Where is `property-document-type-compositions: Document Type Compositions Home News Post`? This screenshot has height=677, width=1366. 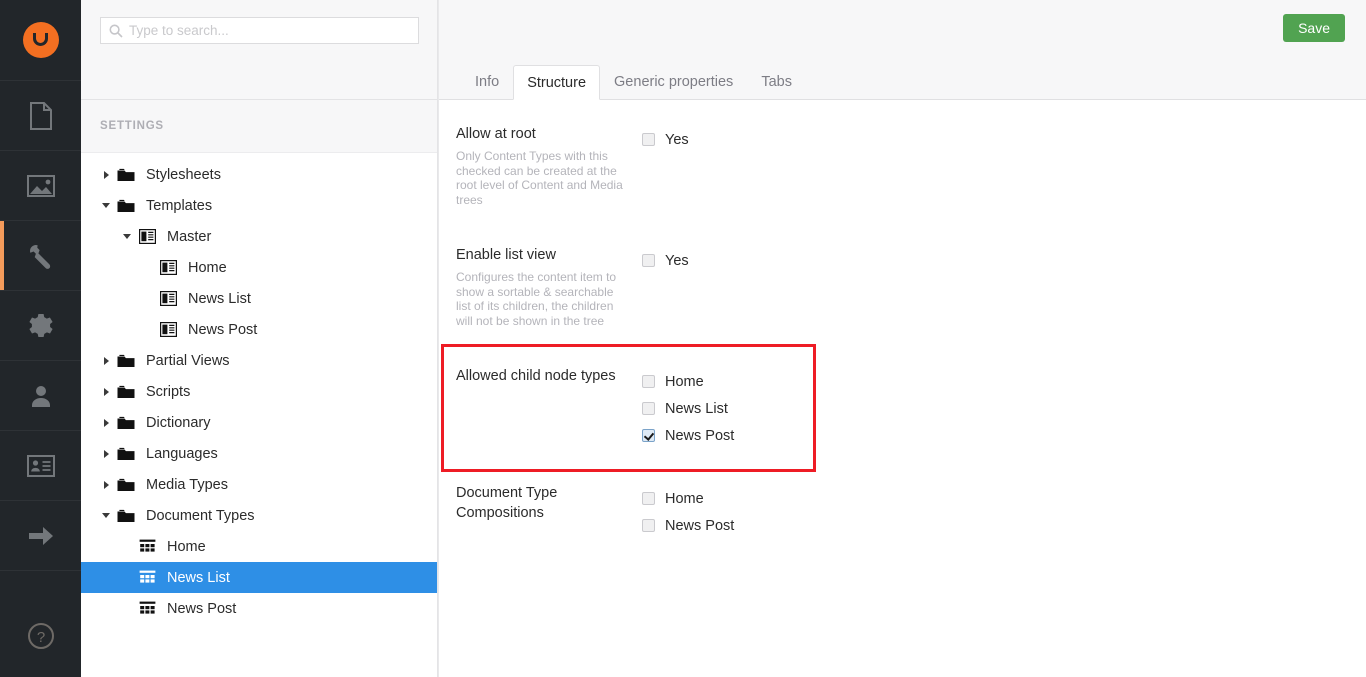 property-document-type-compositions: Document Type Compositions Home News Post is located at coordinates (902, 511).